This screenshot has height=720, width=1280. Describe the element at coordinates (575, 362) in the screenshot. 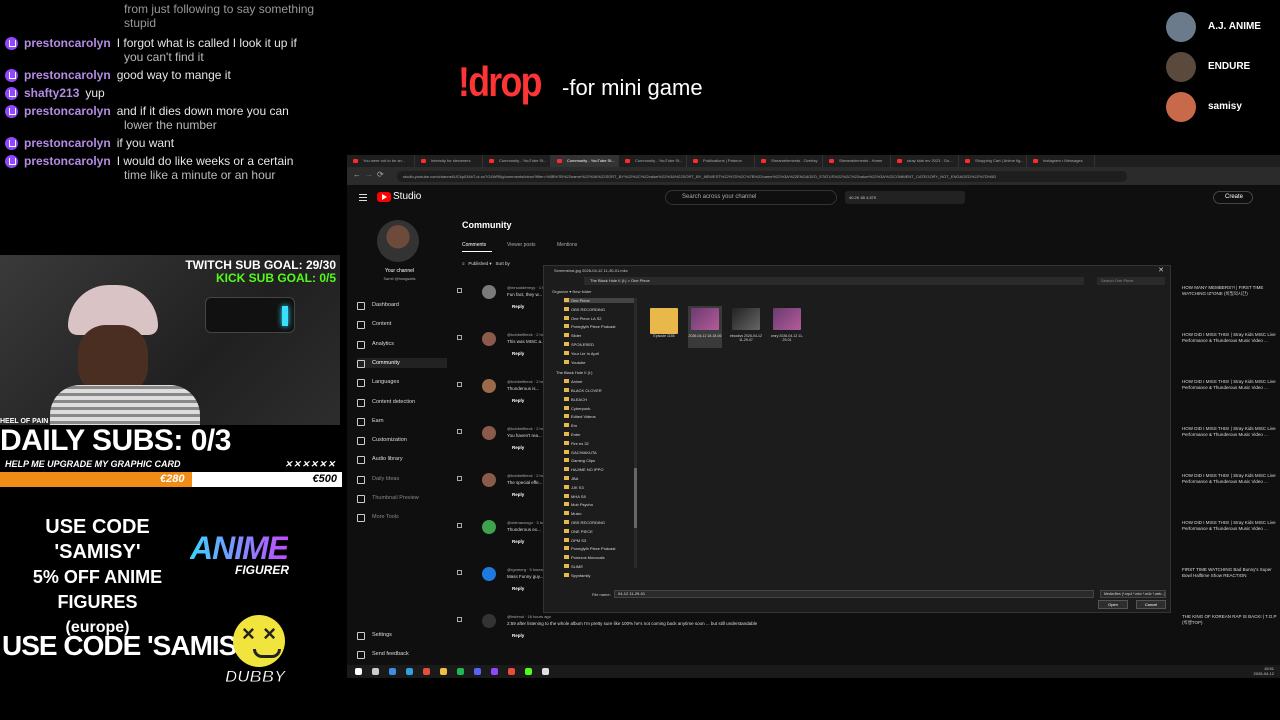

I see `folder-tree-item: Youtube` at that location.